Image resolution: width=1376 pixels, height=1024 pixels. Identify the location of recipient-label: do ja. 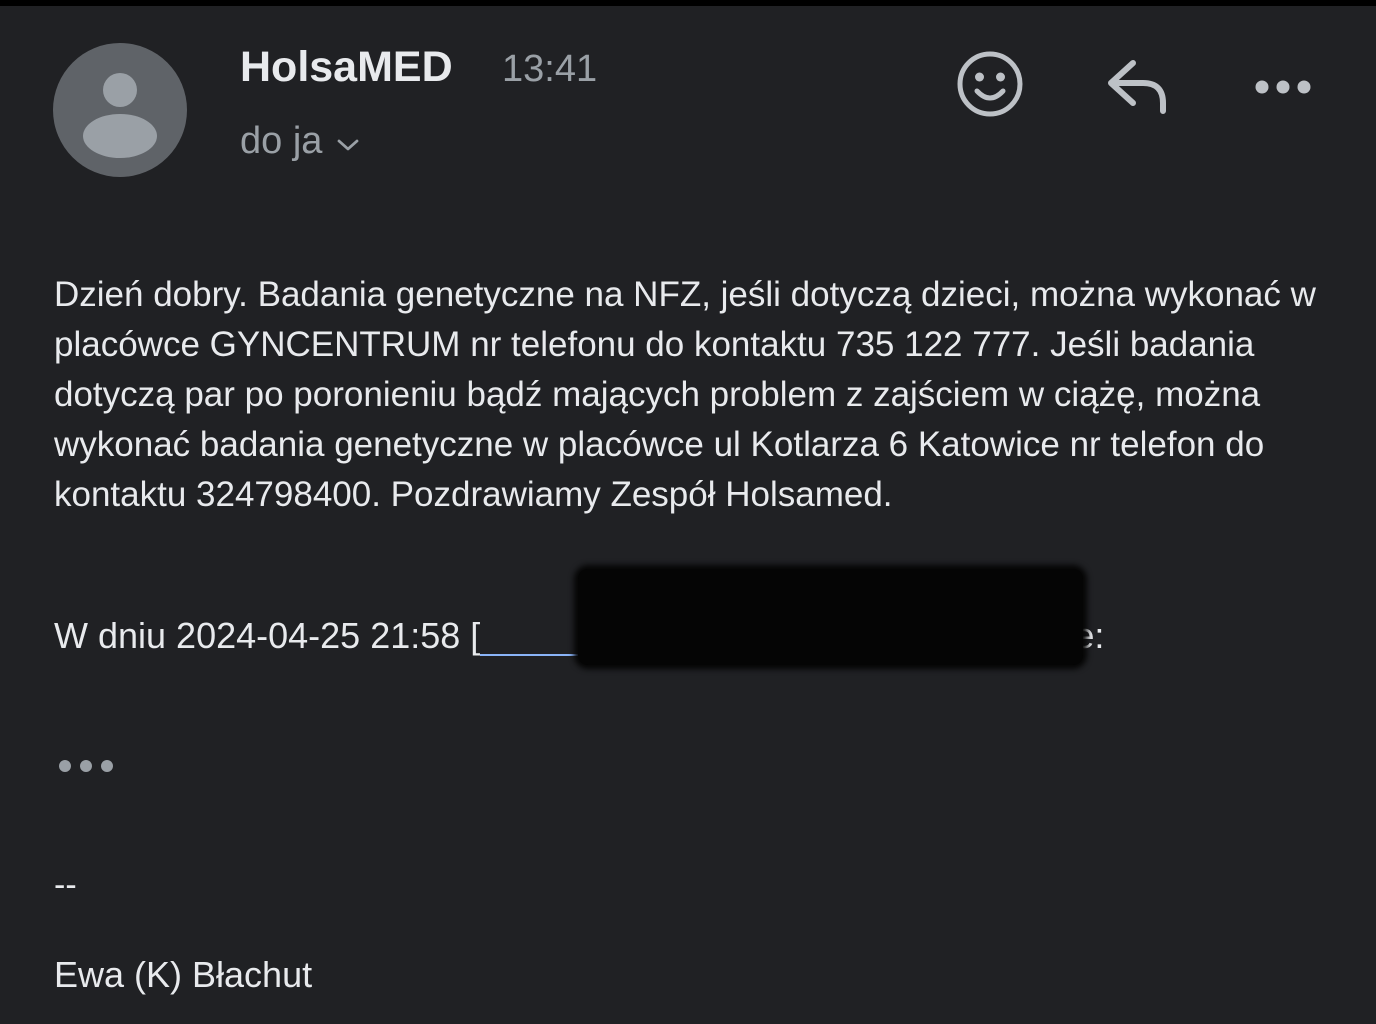
(281, 141).